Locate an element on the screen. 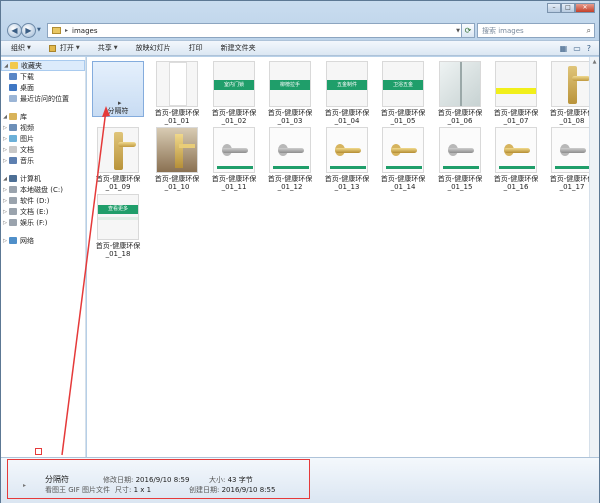 The height and width of the screenshot is (503, 600). computer-icon is located at coordinates (13, 178).